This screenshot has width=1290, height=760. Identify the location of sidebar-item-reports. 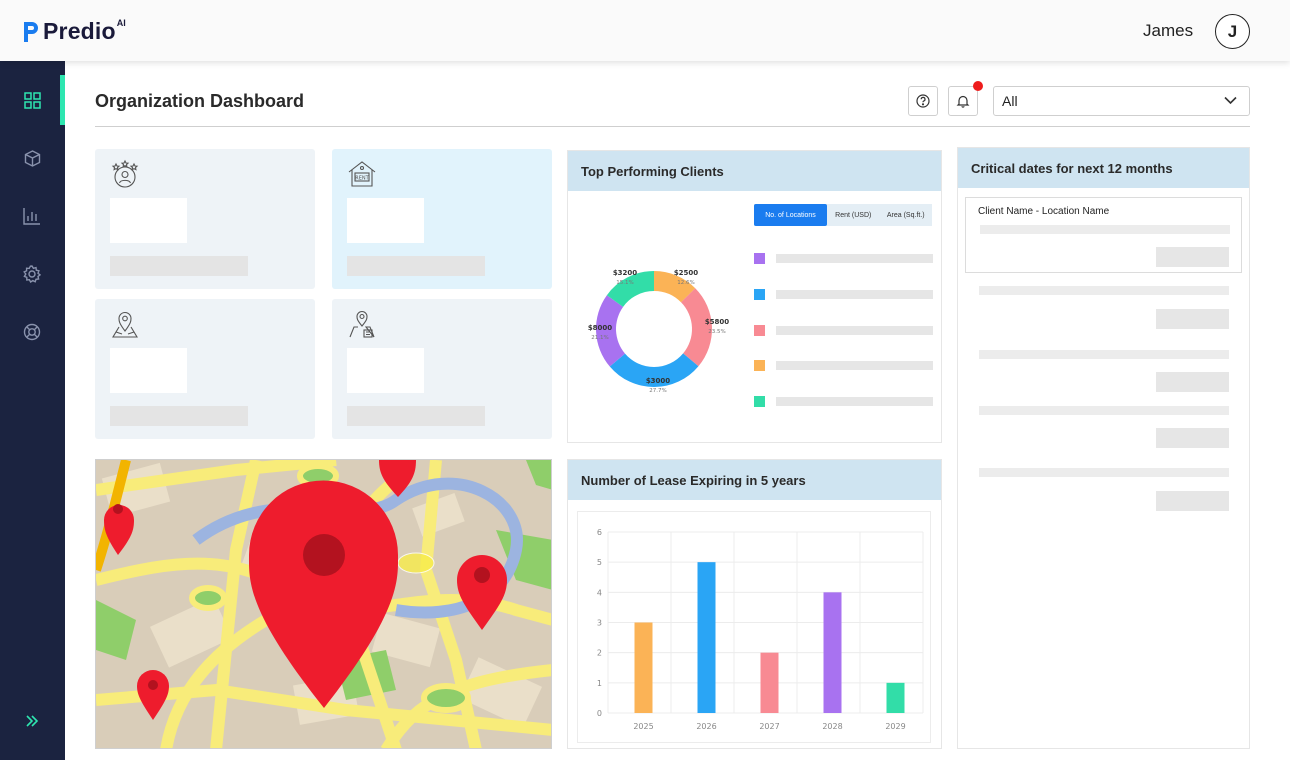
(32, 216).